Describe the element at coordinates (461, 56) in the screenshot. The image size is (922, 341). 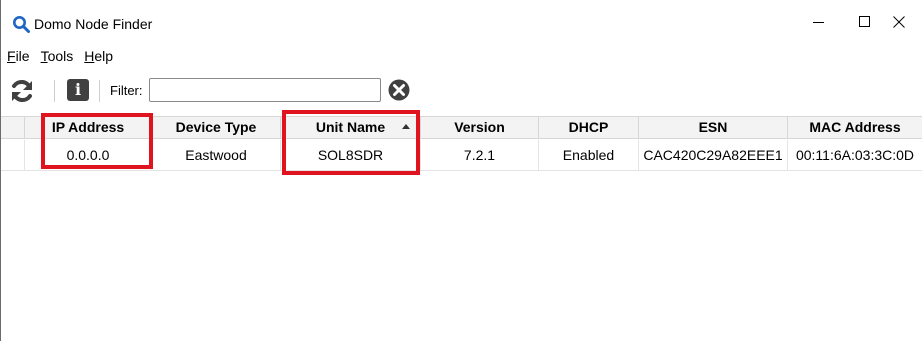
I see `menu-bar: File Tools Help` at that location.